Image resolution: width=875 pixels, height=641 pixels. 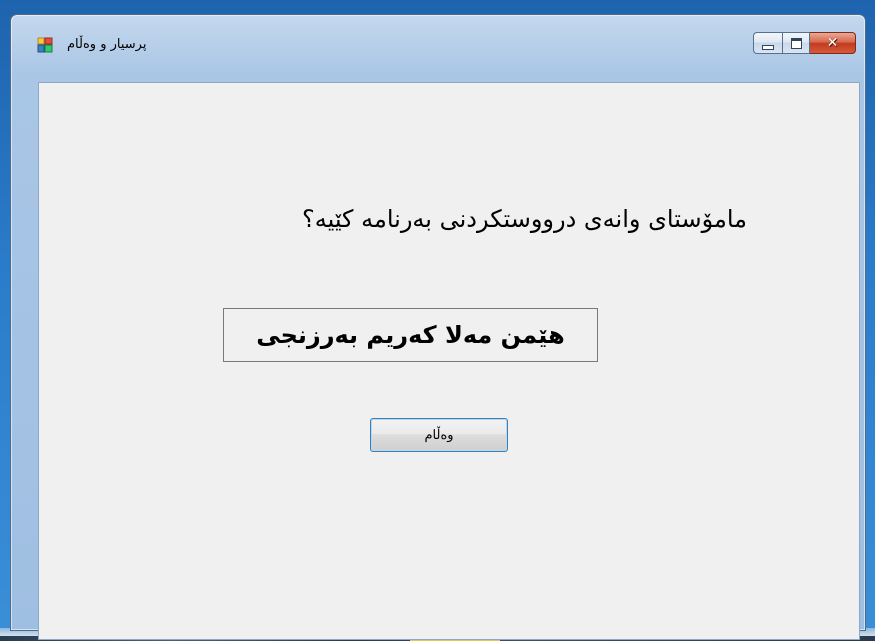 What do you see at coordinates (524, 219) in the screenshot?
I see `question-label: مامۆستای وانەی درووستکردنی بەرنامە کێیە؟` at bounding box center [524, 219].